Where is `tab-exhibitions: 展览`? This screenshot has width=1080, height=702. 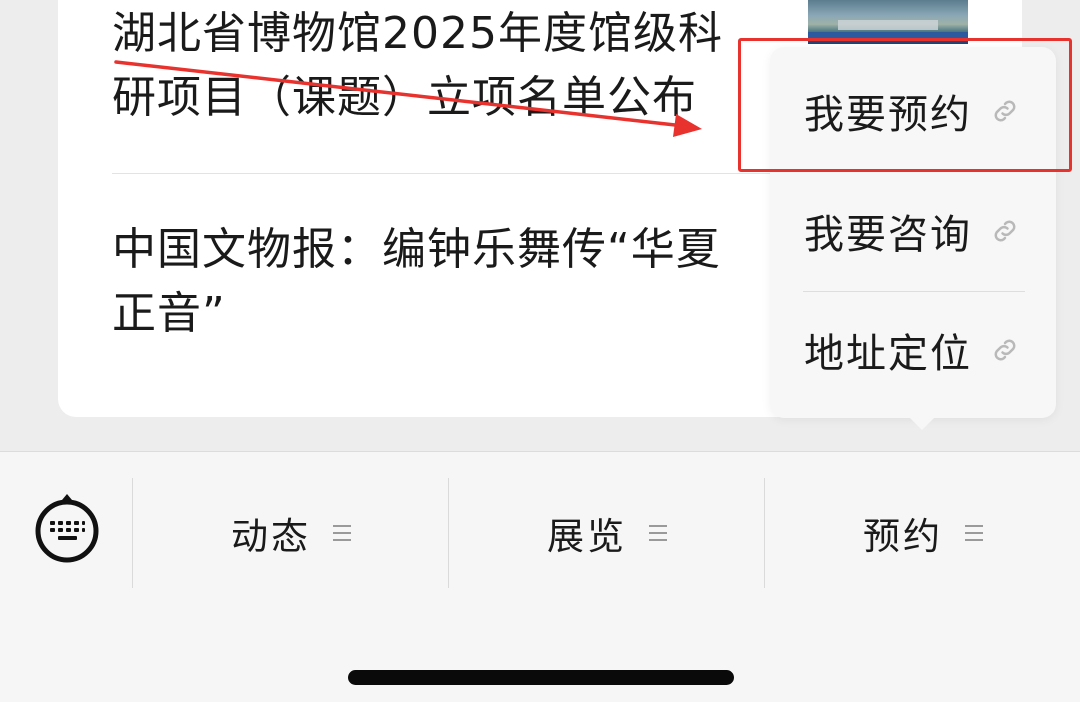 tab-exhibitions: 展览 is located at coordinates (607, 533).